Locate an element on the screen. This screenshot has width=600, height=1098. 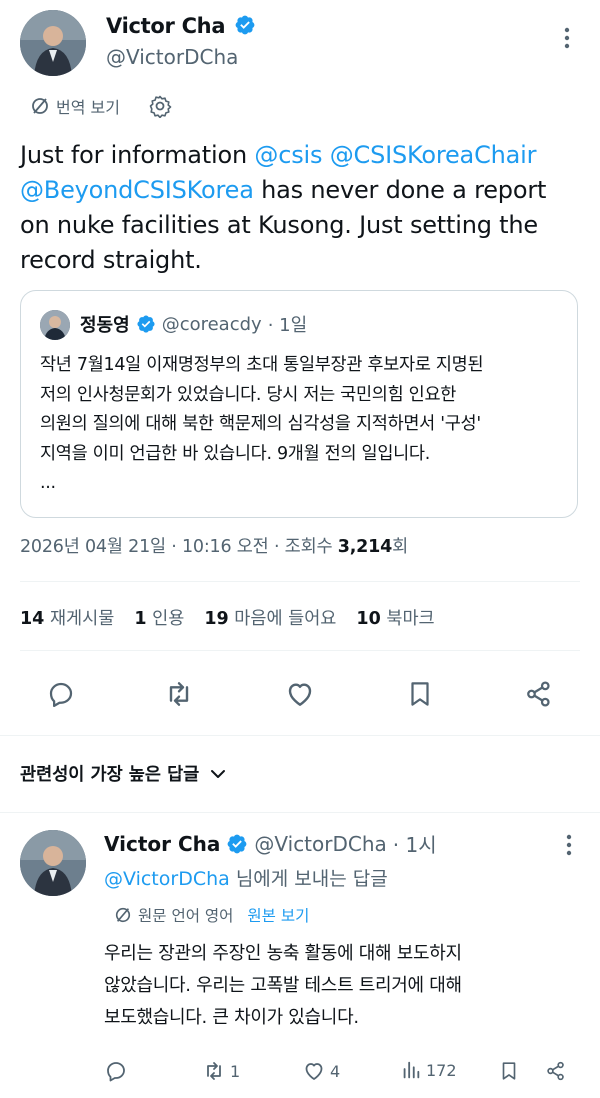
tweet-text-line4: record straight. is located at coordinates (111, 260).